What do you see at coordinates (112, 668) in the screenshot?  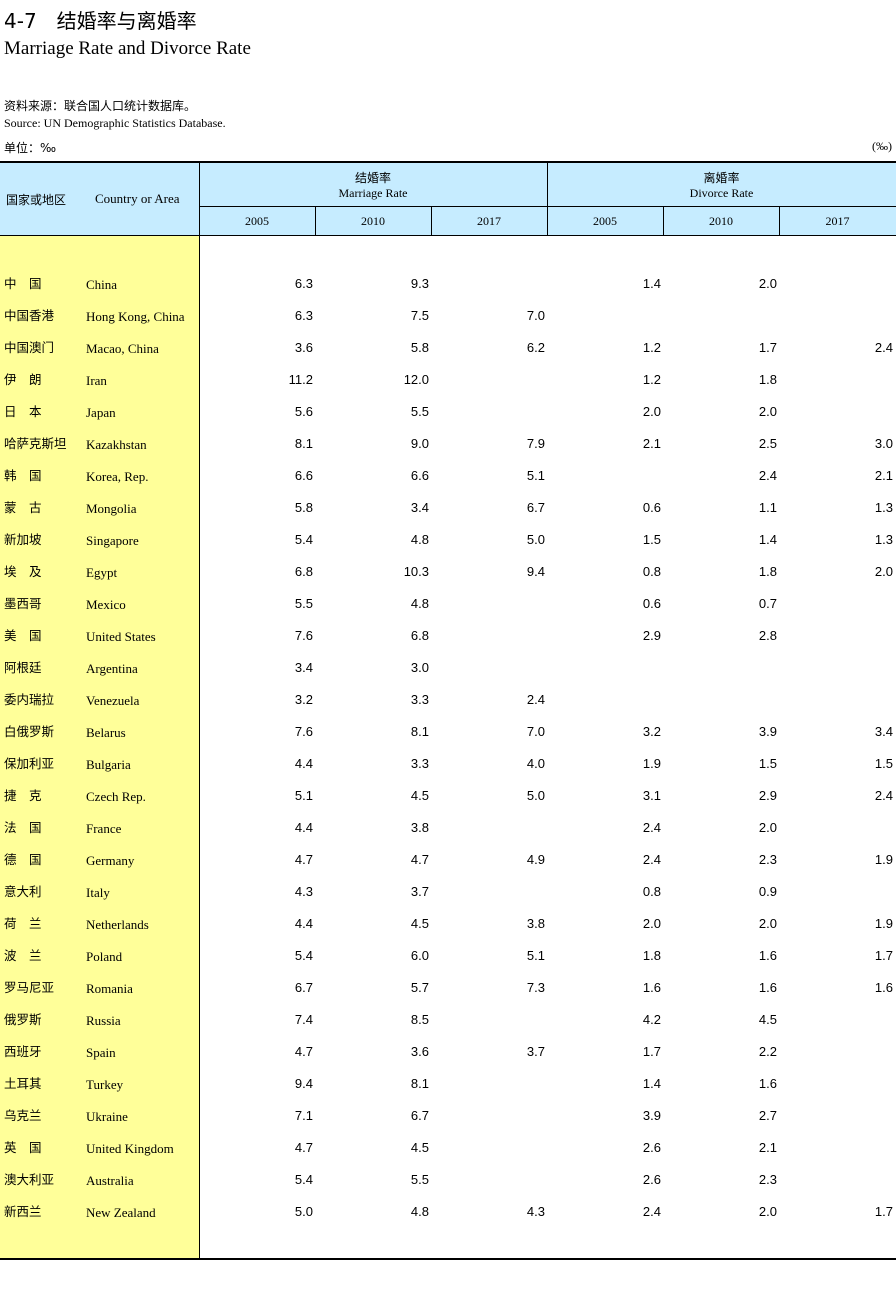 I see `country-name-en: Argentina` at bounding box center [112, 668].